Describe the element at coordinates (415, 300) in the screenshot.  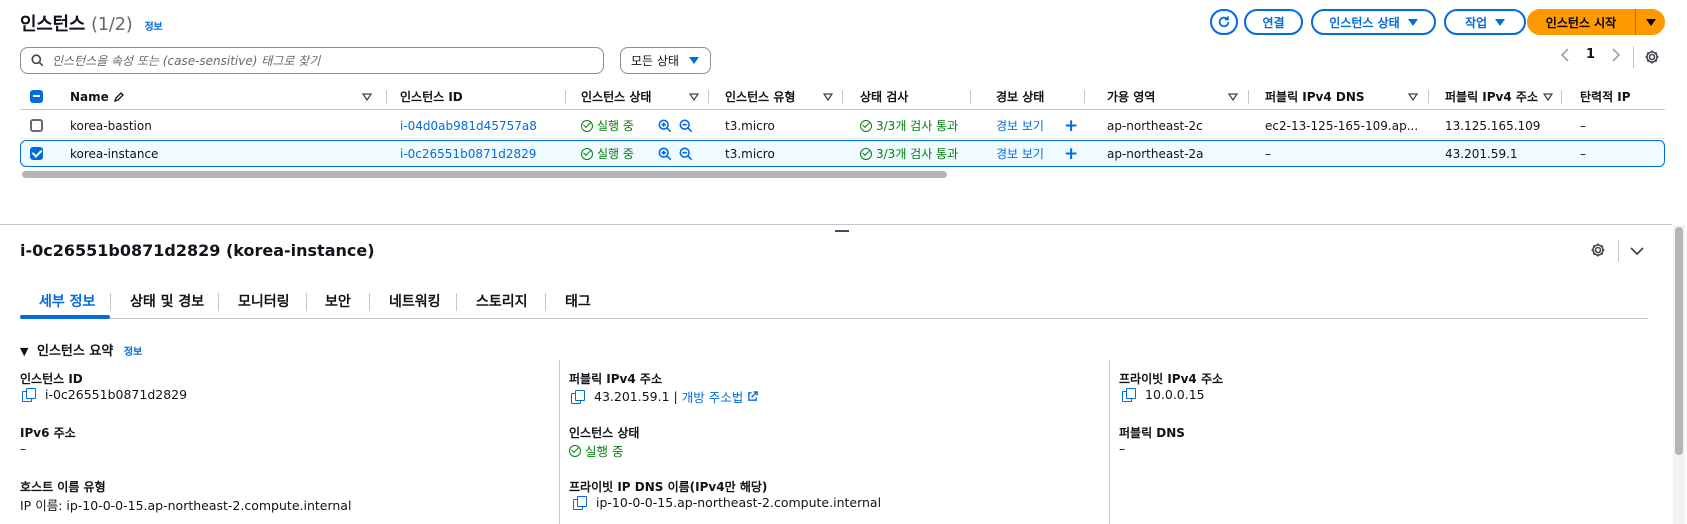
I see `tab-networking: 네트워킹` at that location.